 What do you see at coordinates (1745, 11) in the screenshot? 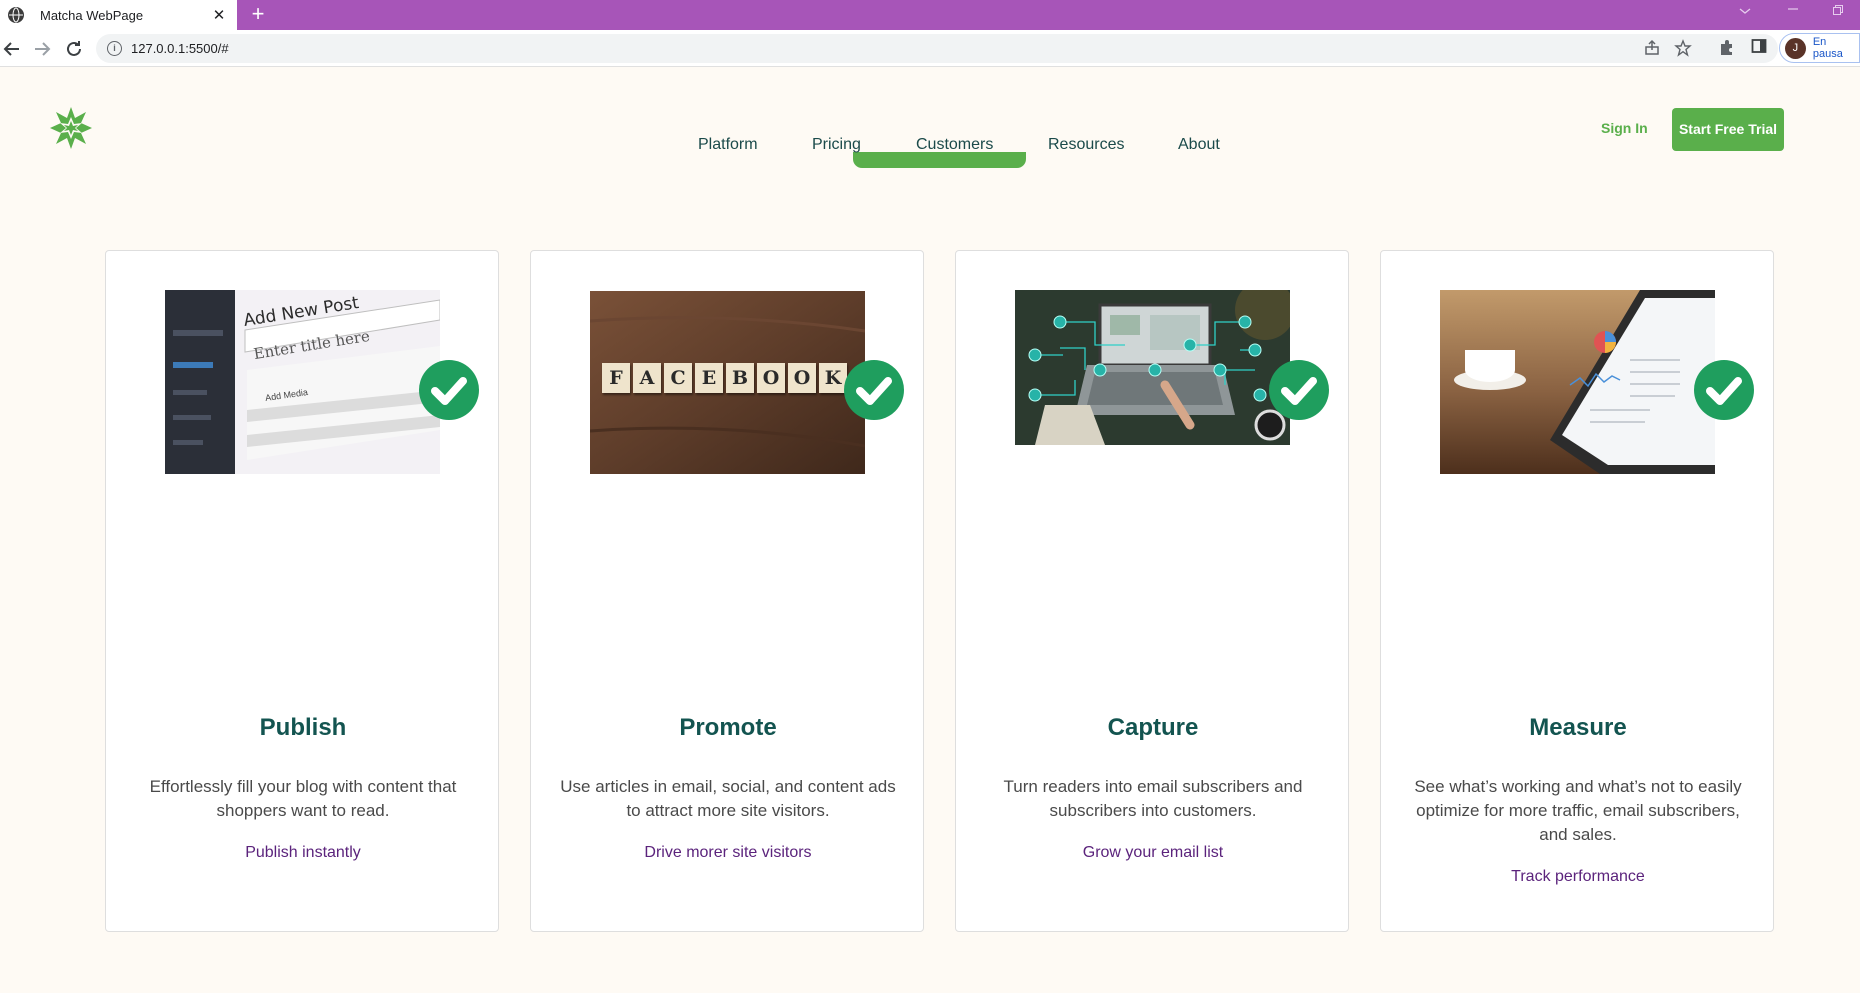
I see `chevron-down-icon` at bounding box center [1745, 11].